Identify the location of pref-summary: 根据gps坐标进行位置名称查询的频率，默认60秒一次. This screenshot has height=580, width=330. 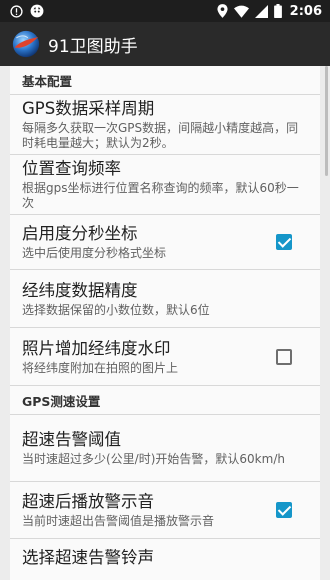
(160, 195).